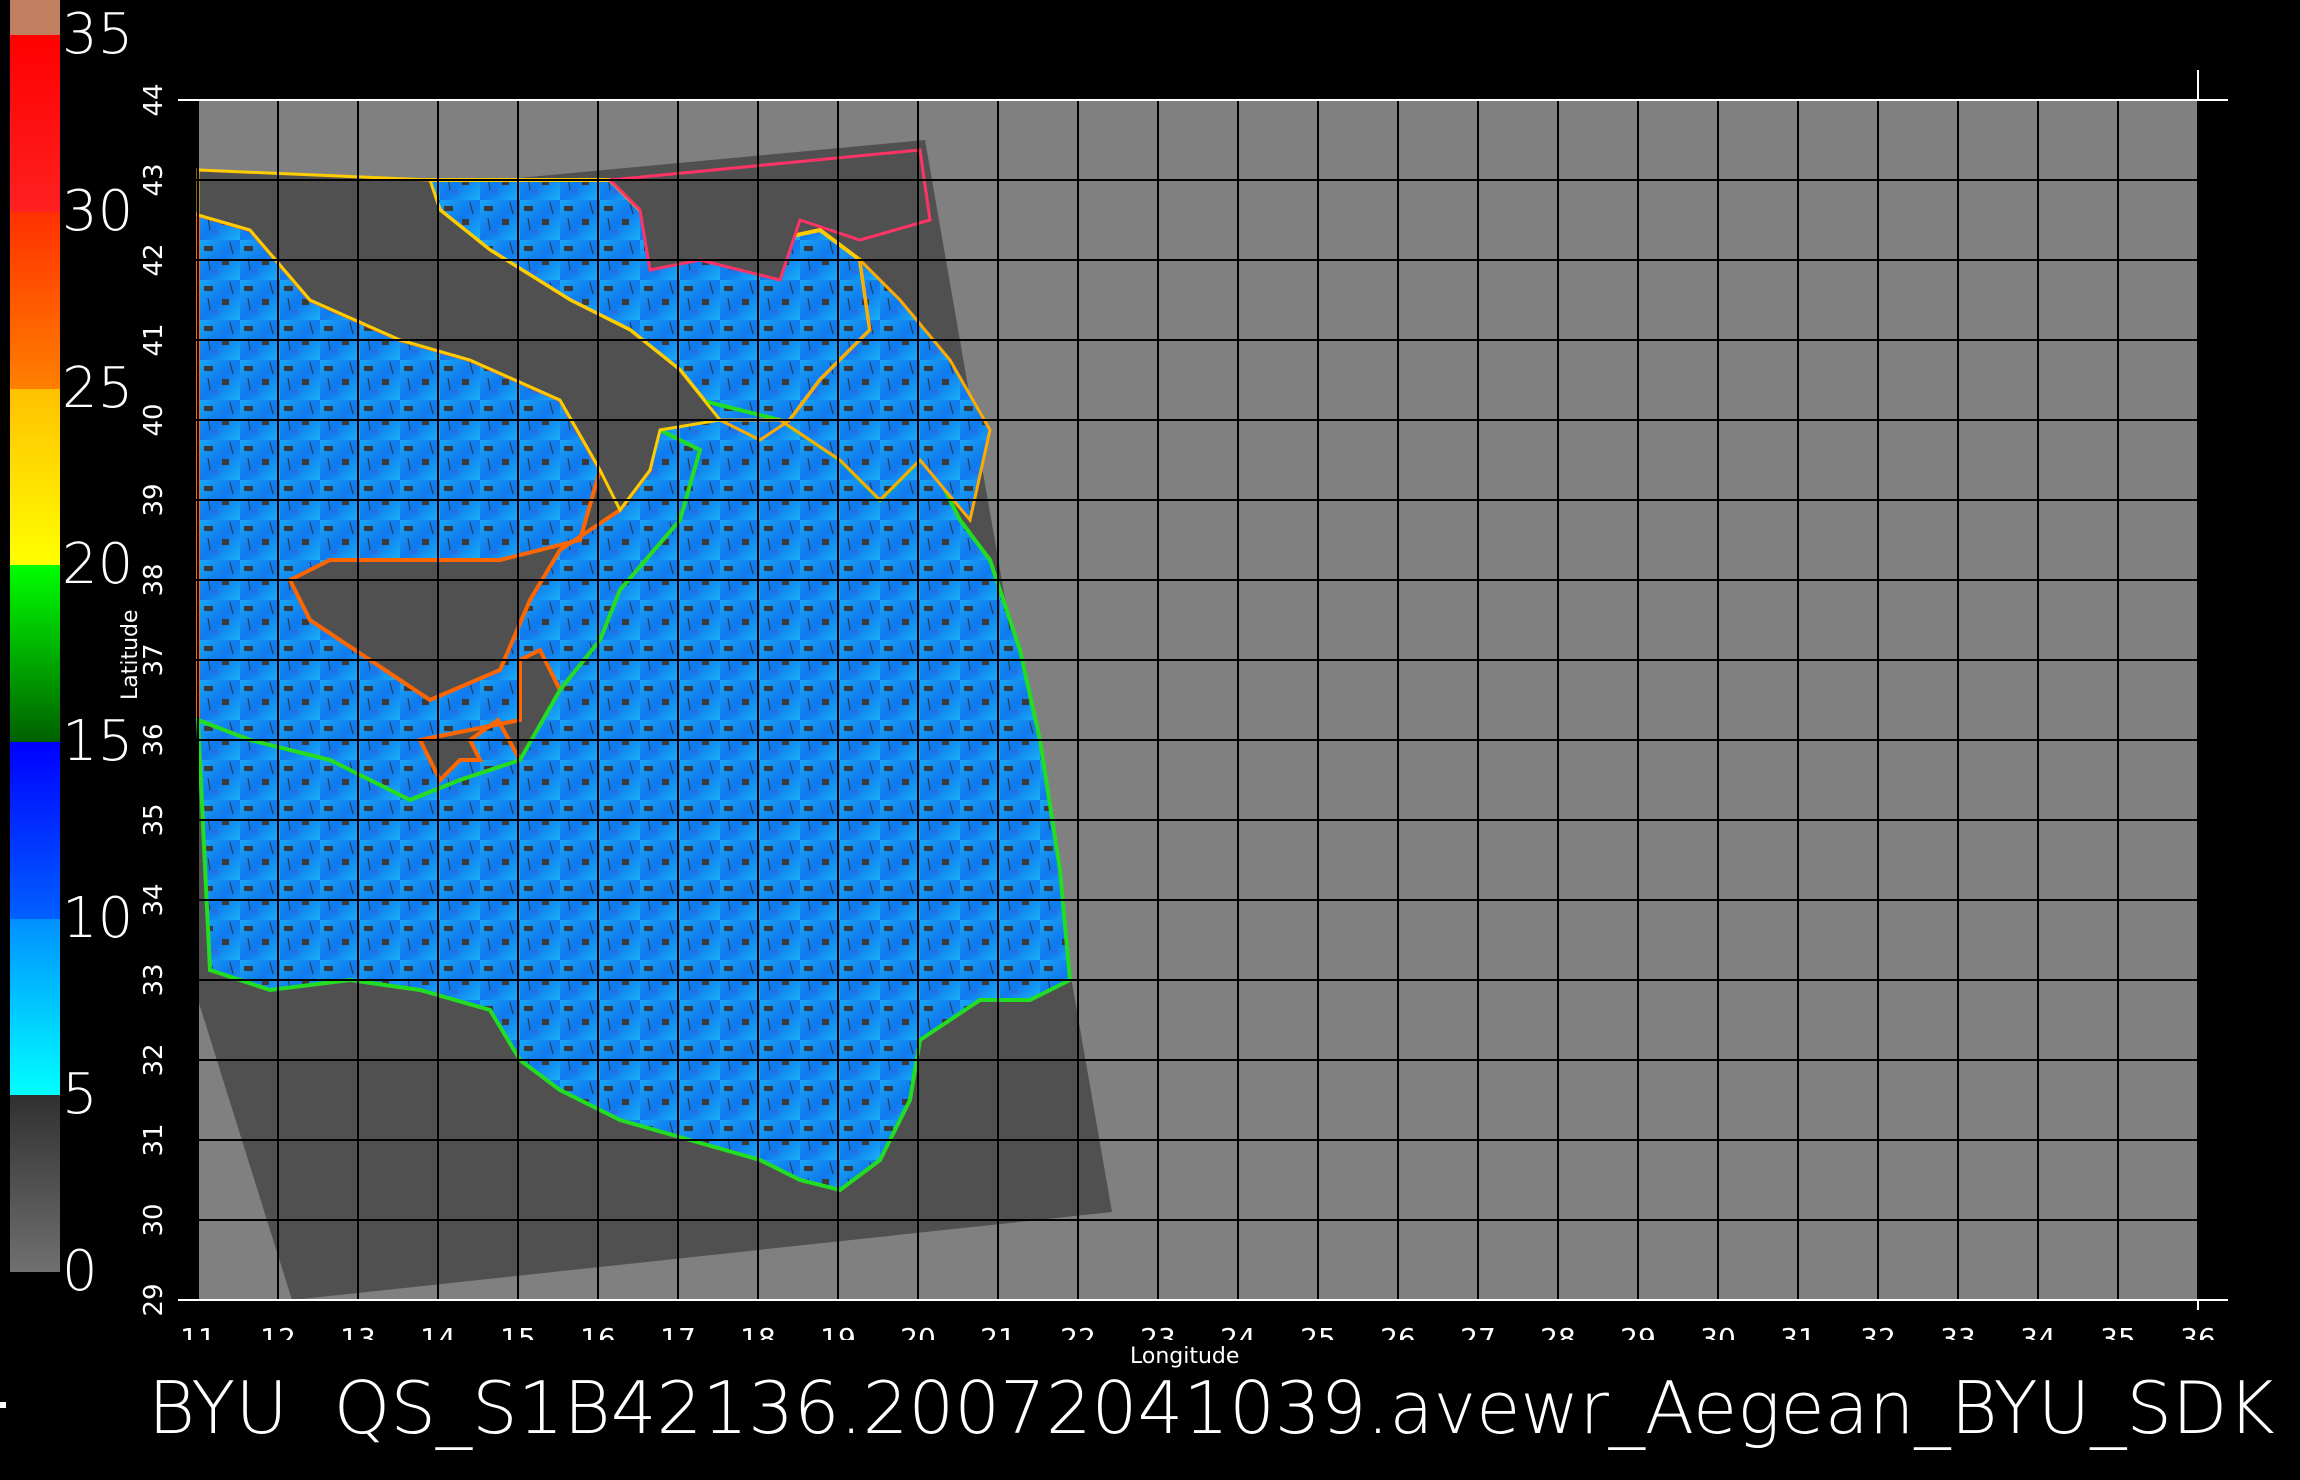 The height and width of the screenshot is (1480, 2300). What do you see at coordinates (598, 1331) in the screenshot?
I see `lon-tick-label: 16` at bounding box center [598, 1331].